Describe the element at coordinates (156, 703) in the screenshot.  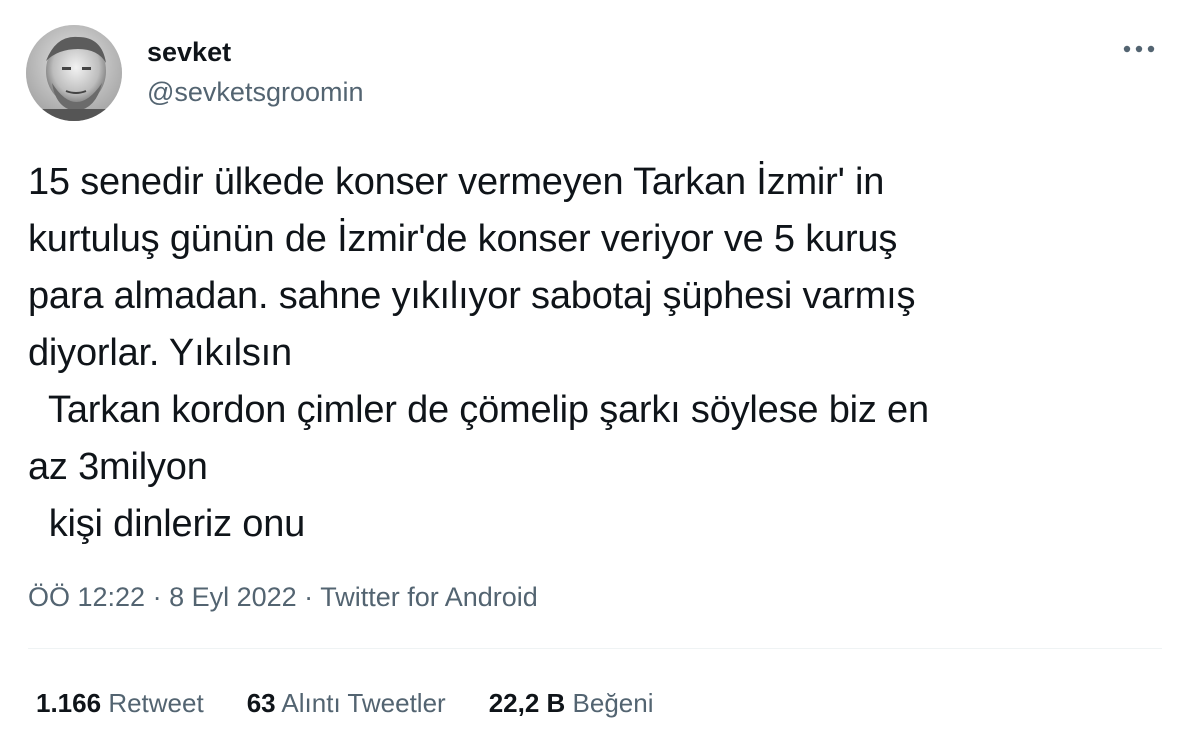
I see `stat-label: Retweet` at that location.